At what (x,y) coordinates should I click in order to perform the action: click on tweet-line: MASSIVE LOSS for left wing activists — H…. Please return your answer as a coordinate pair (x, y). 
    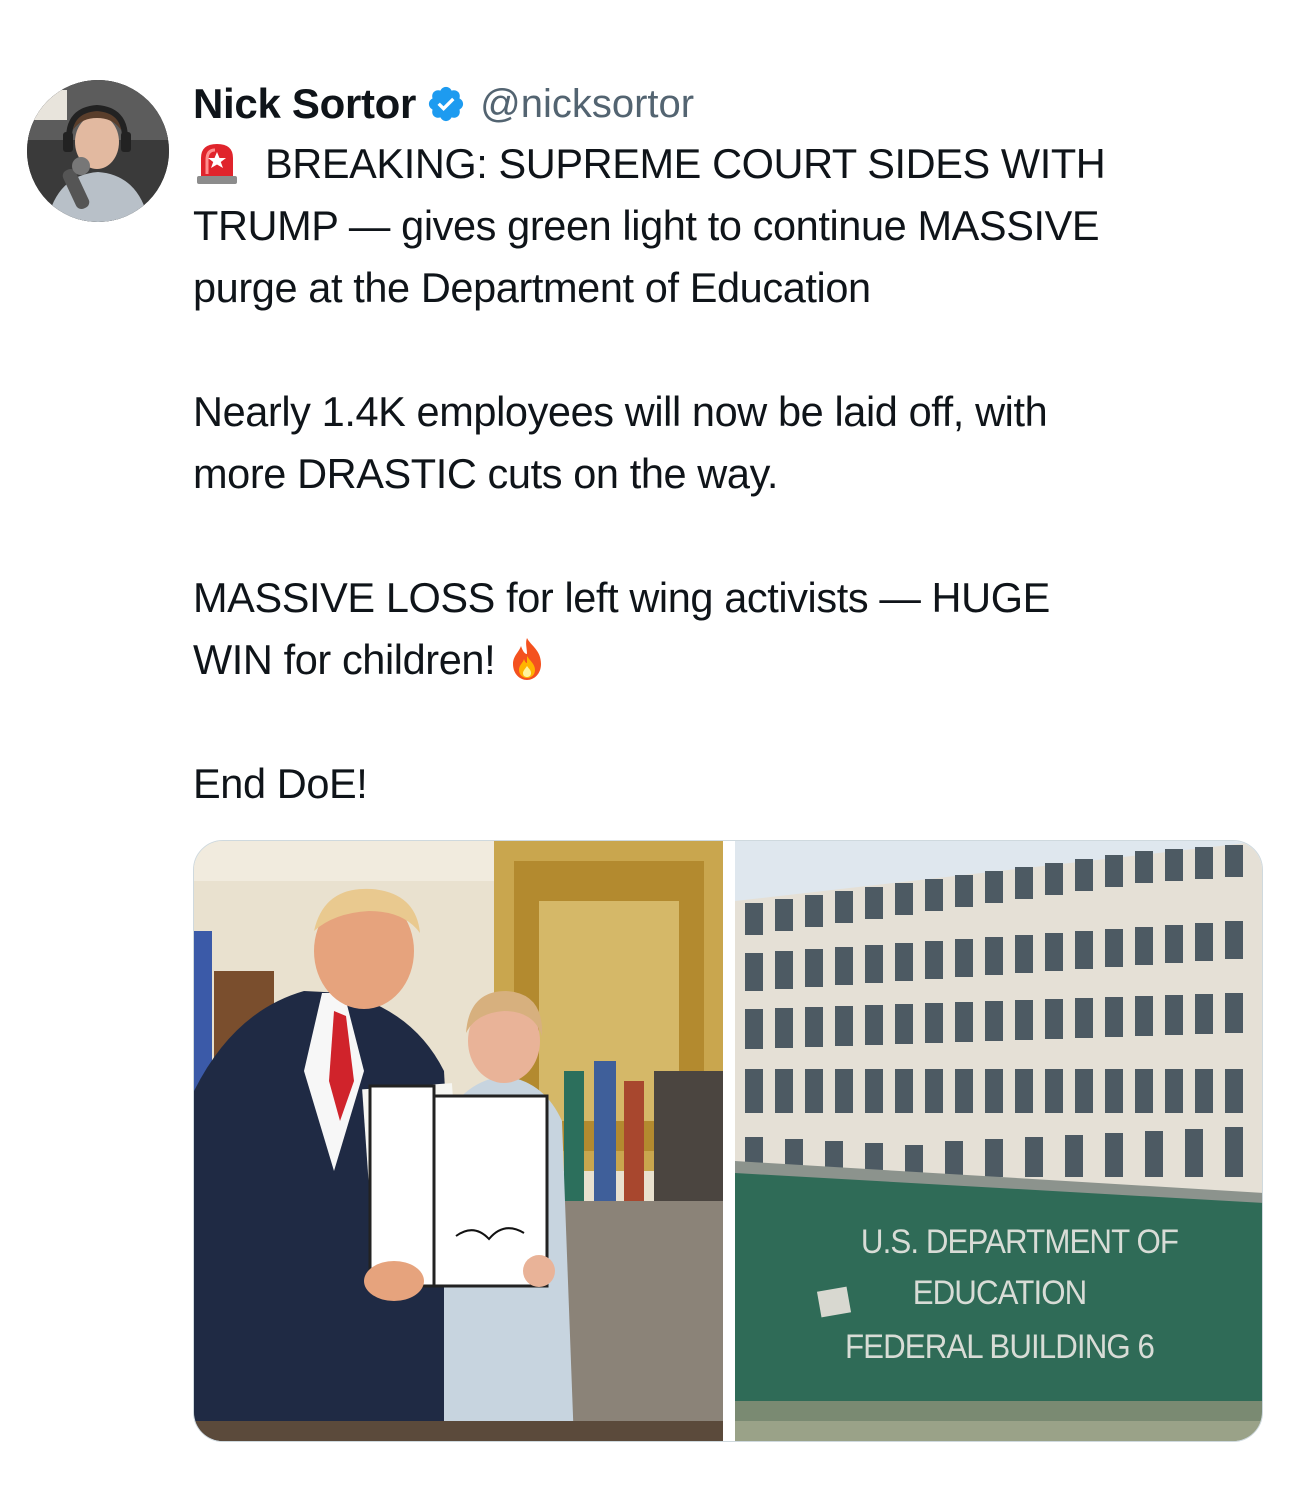
    Looking at the image, I should click on (621, 597).